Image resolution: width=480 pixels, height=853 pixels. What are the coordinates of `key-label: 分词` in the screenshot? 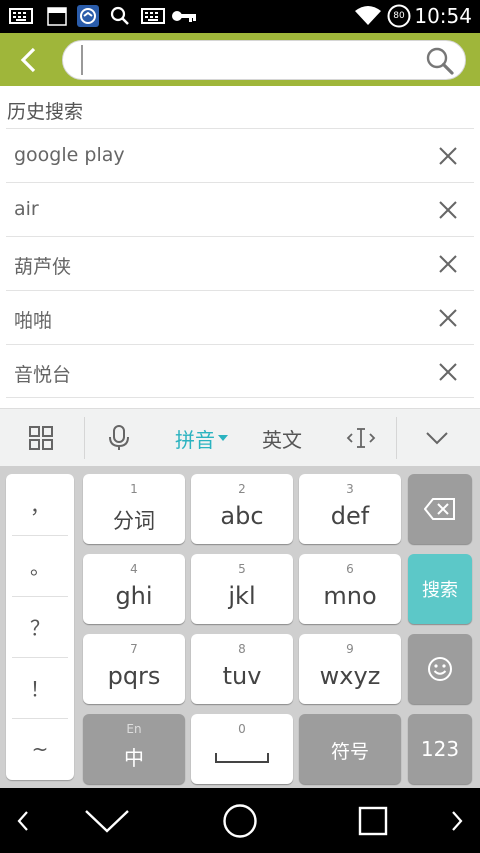 It's located at (134, 521).